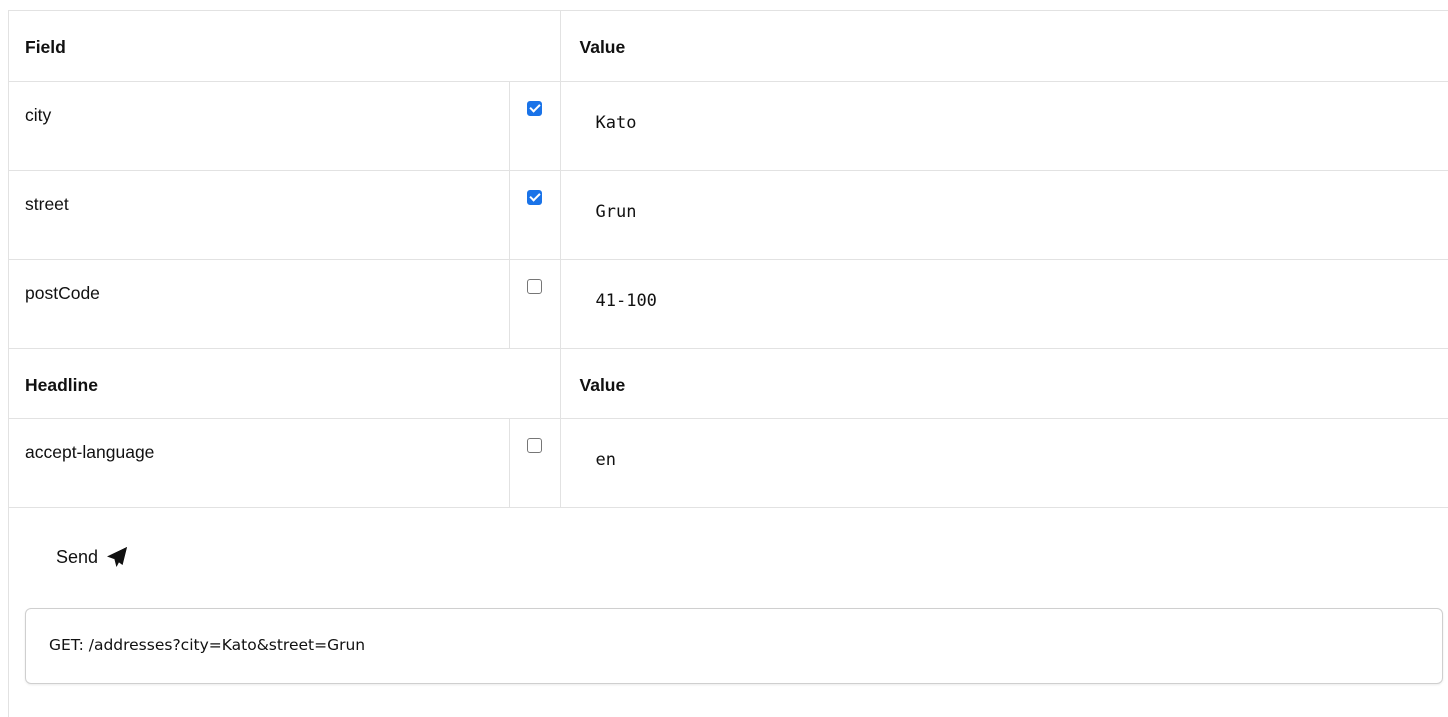  Describe the element at coordinates (285, 383) in the screenshot. I see `headline-column-header: Headline` at that location.